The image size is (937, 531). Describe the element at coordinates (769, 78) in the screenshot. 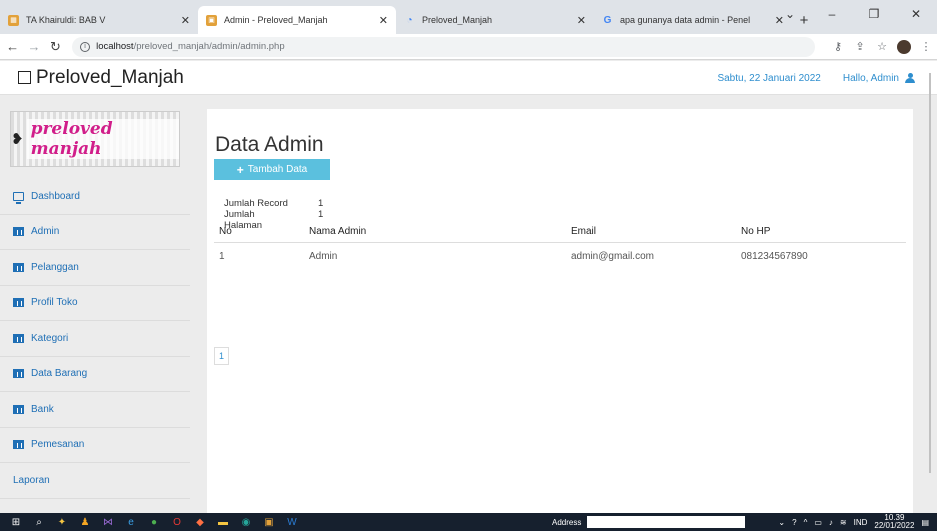

I see `current-date: Sabtu, 22 Januari 2022` at that location.